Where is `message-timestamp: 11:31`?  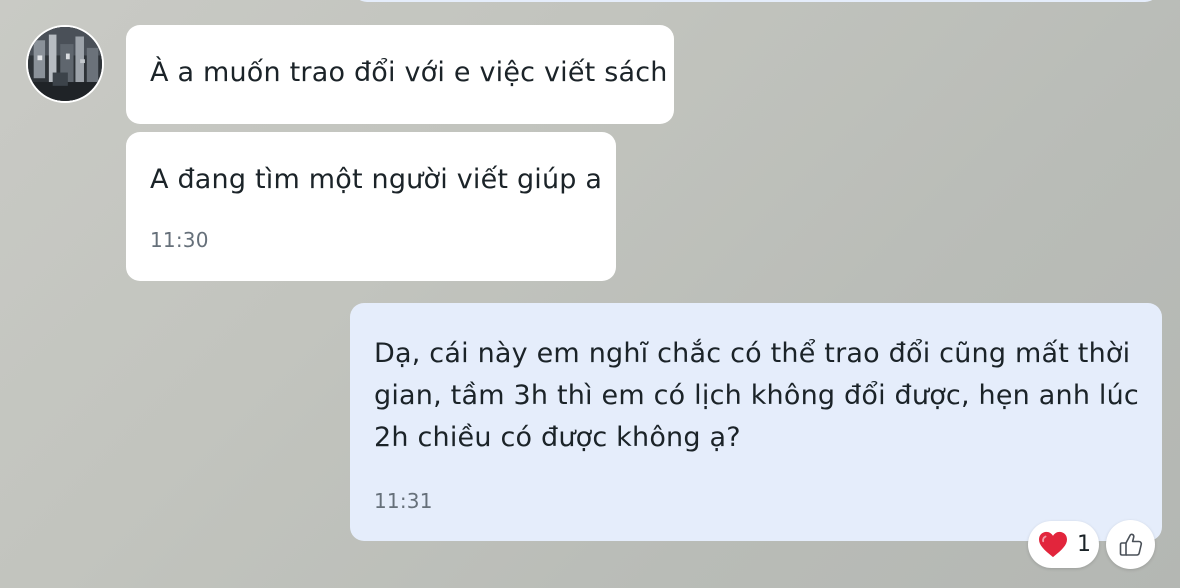 message-timestamp: 11:31 is located at coordinates (403, 501).